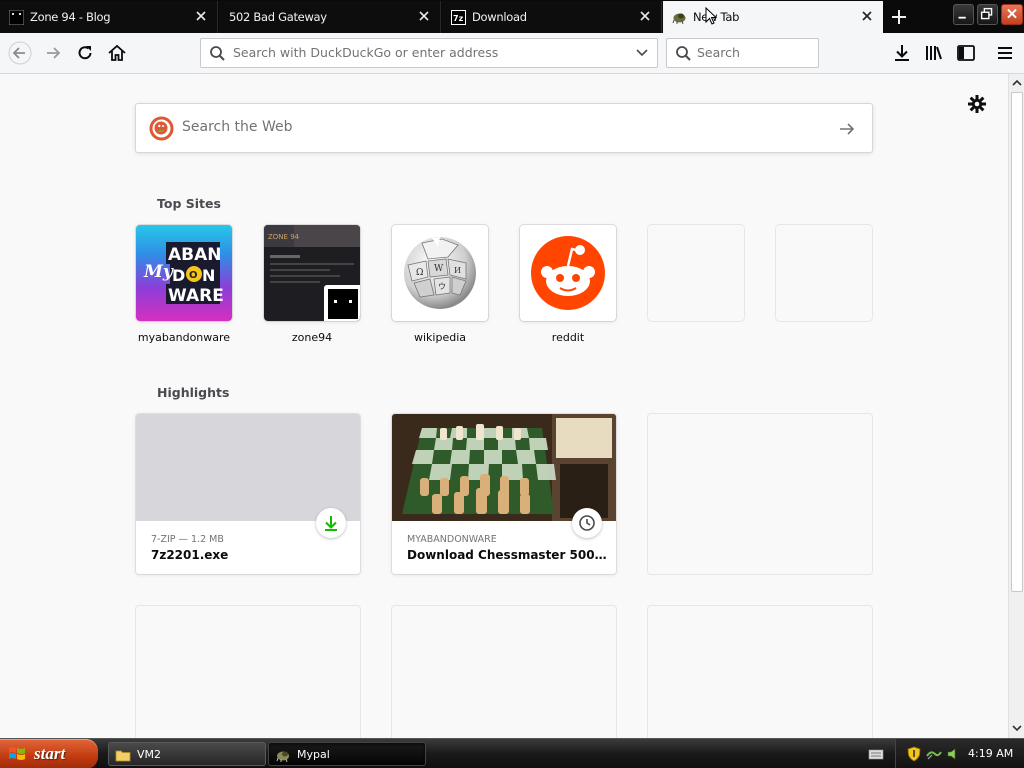 Image resolution: width=1024 pixels, height=768 pixels. What do you see at coordinates (109, 17) in the screenshot?
I see `tab-zone94: Zone 94 - Blog` at bounding box center [109, 17].